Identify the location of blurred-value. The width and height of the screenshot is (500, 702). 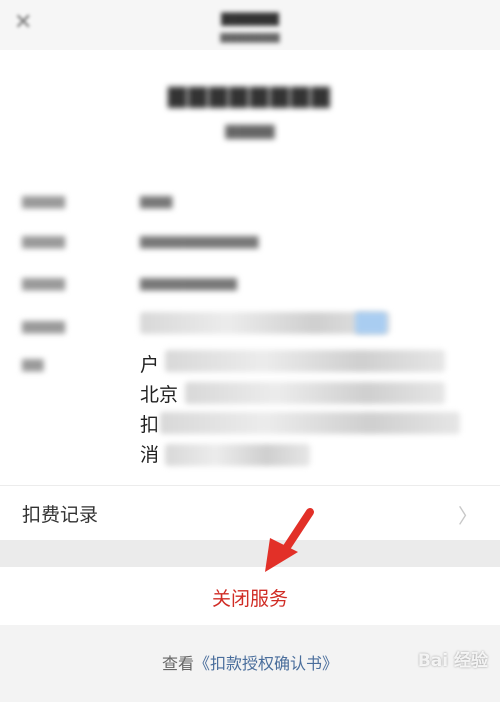
(265, 323).